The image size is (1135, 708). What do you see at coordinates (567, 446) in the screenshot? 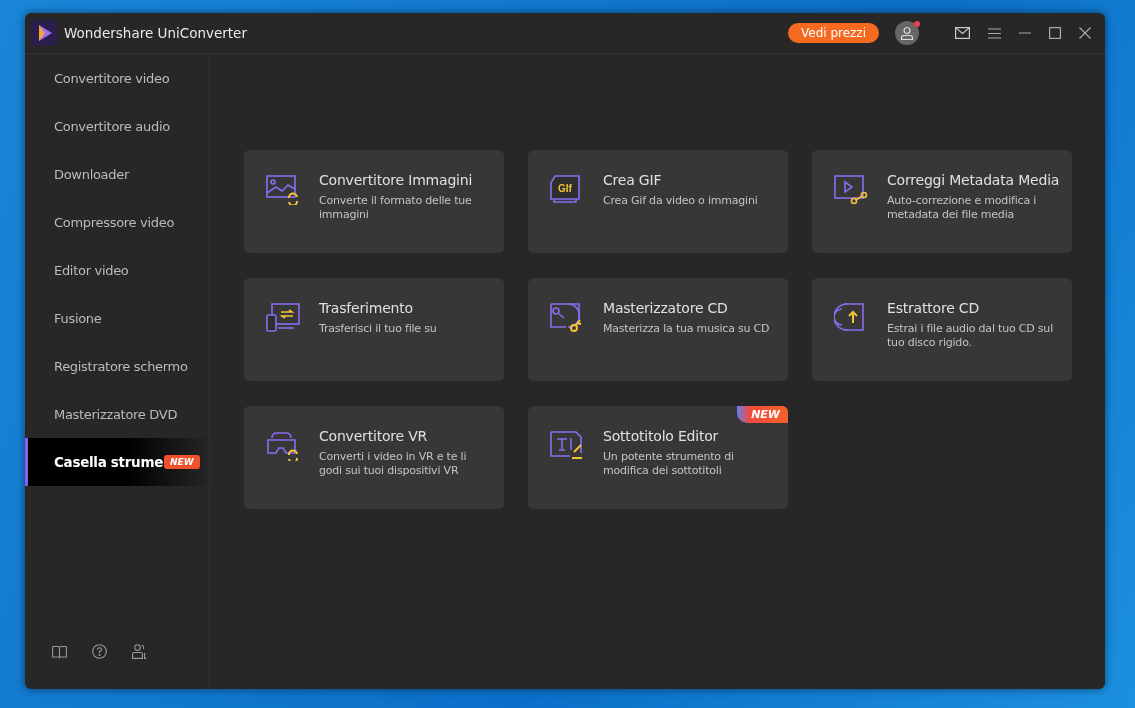
I see `subtitle-edit-icon` at bounding box center [567, 446].